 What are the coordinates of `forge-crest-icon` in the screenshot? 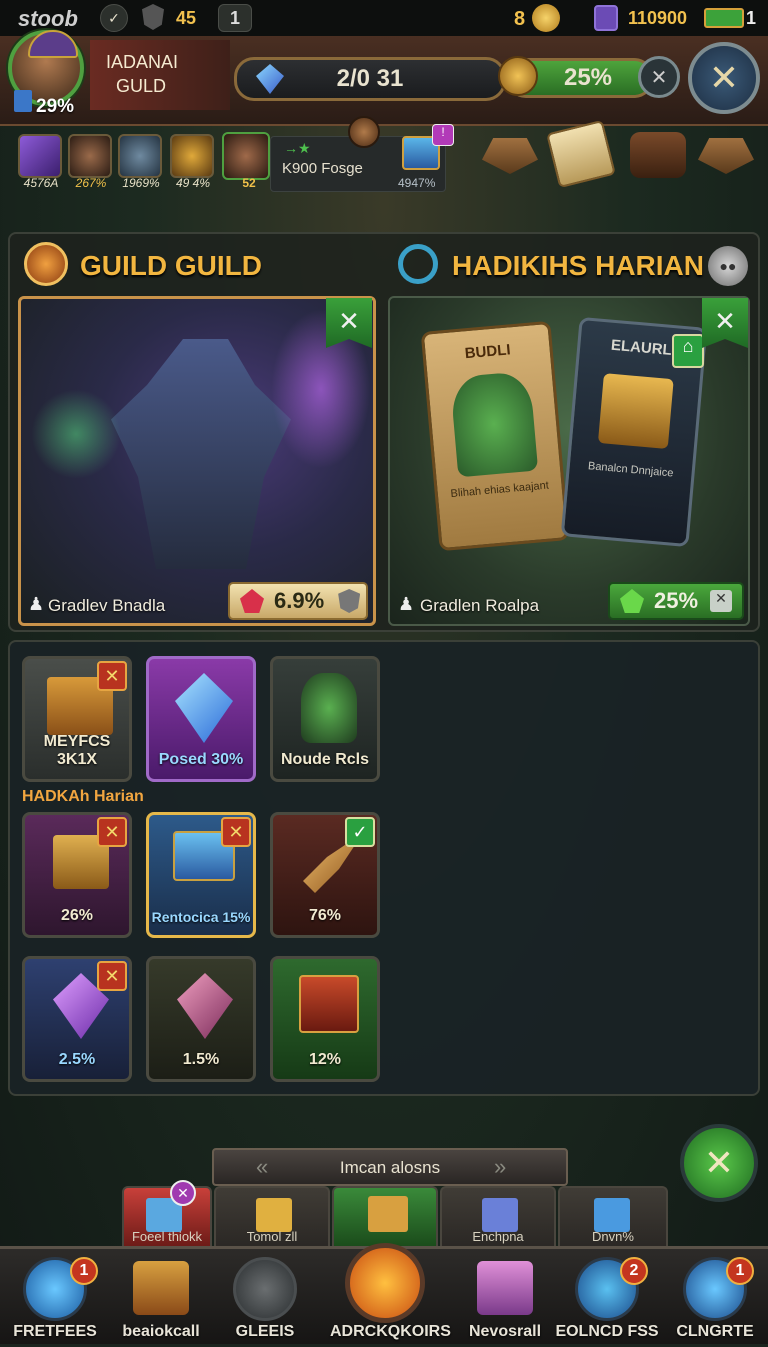 It's located at (364, 132).